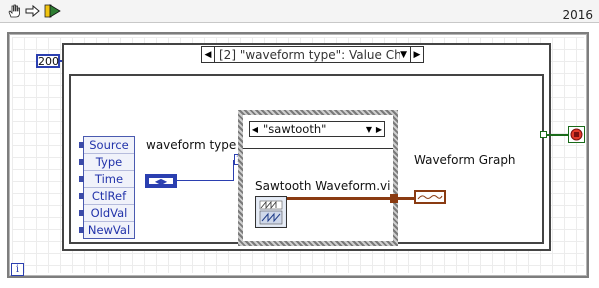  I want to click on dropdown-icon: ▼, so click(405, 55).